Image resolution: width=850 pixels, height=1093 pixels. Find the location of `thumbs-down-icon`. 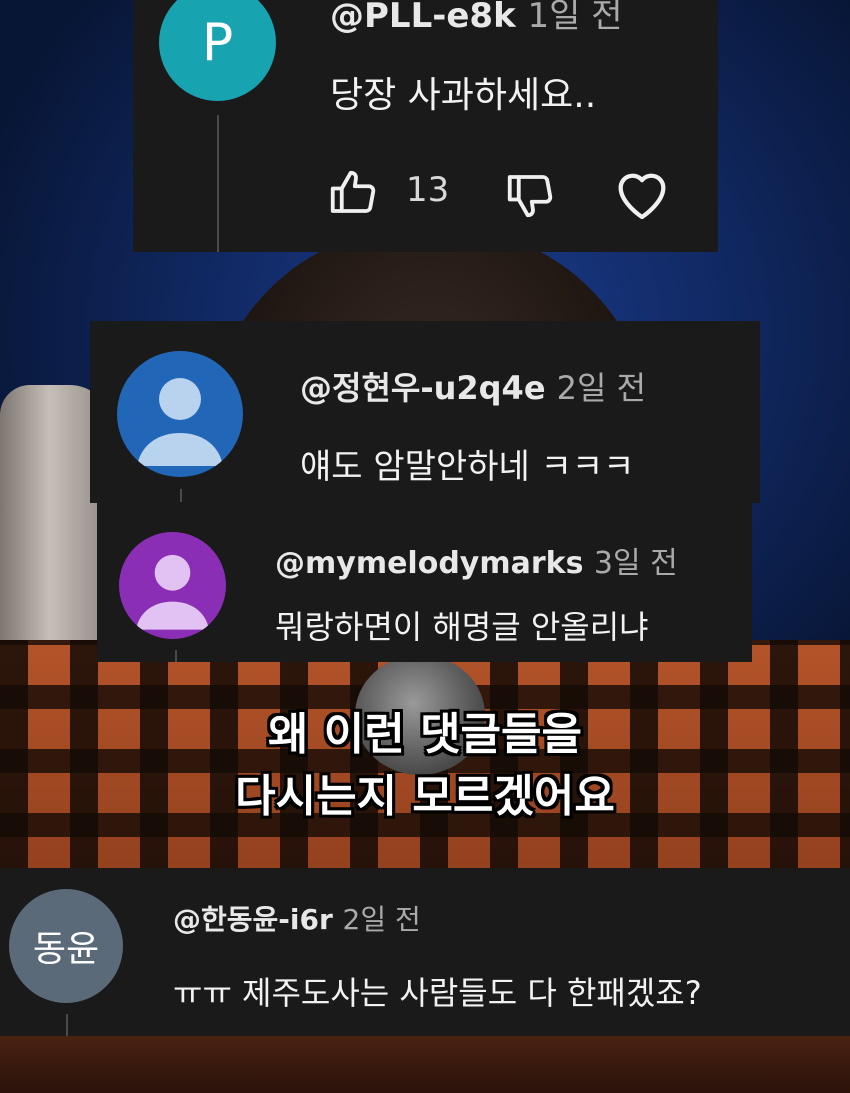

thumbs-down-icon is located at coordinates (530, 195).